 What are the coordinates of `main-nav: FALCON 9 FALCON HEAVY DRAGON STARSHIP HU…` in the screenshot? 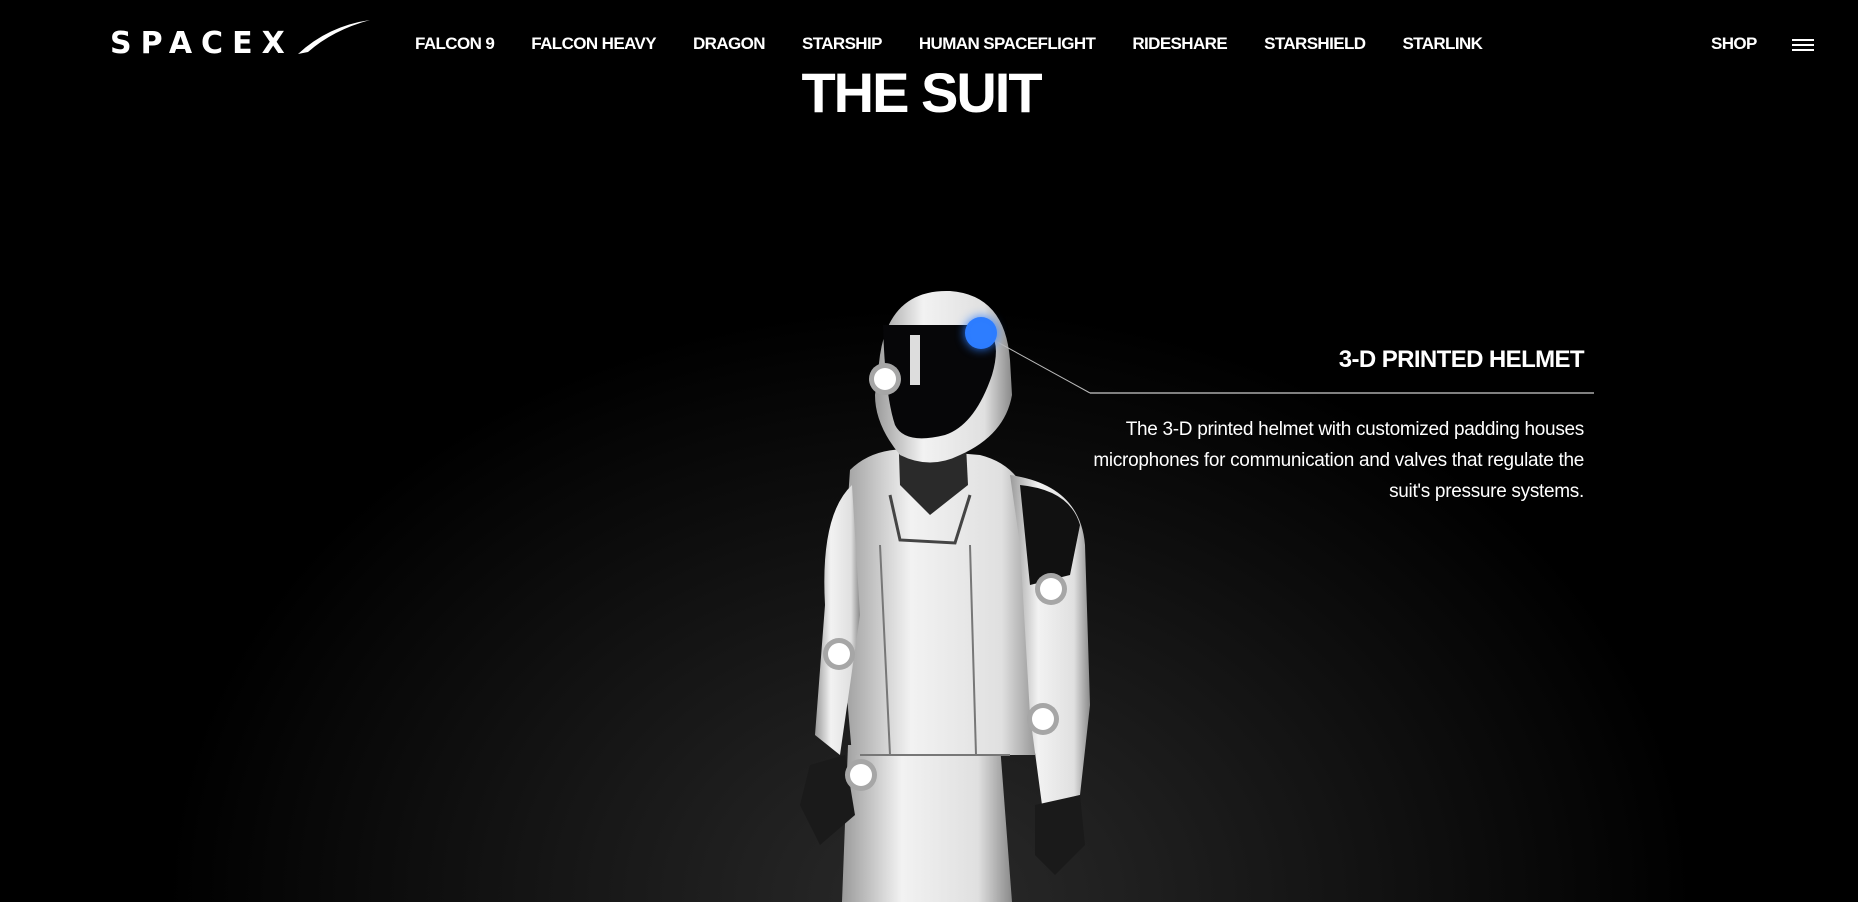 It's located at (967, 44).